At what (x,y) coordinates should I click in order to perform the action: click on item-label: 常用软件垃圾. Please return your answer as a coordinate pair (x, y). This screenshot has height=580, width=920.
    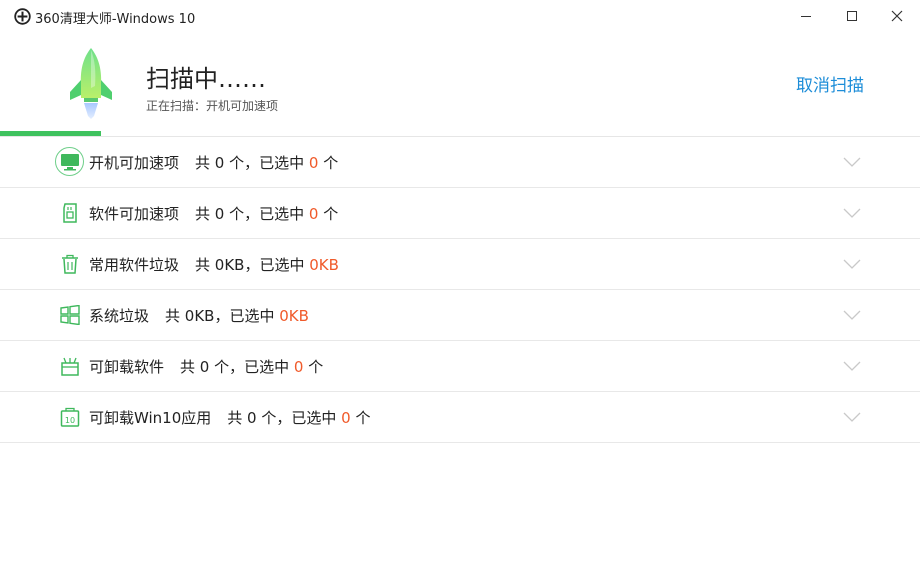
    Looking at the image, I should click on (134, 265).